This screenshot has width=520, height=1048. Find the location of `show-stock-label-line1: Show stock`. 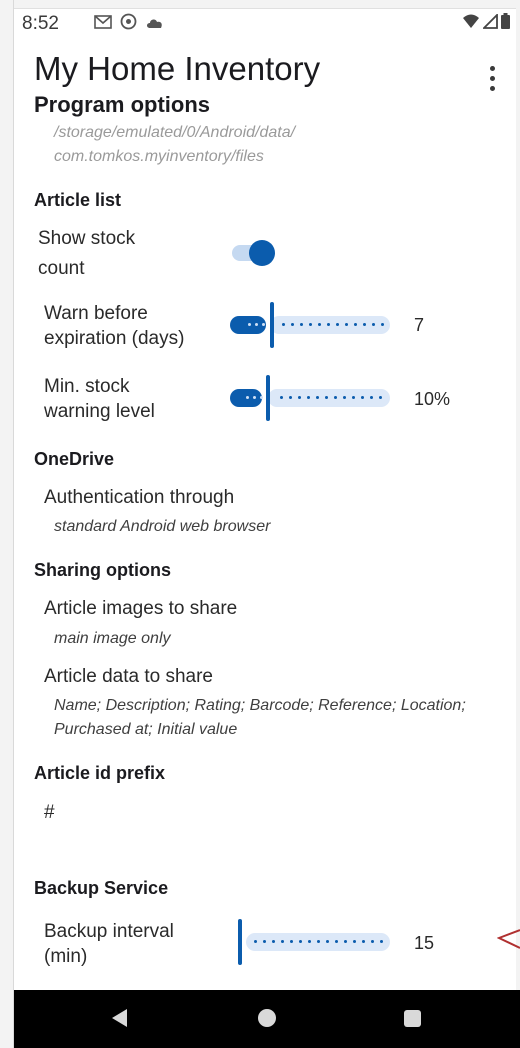

show-stock-label-line1: Show stock is located at coordinates (87, 238).